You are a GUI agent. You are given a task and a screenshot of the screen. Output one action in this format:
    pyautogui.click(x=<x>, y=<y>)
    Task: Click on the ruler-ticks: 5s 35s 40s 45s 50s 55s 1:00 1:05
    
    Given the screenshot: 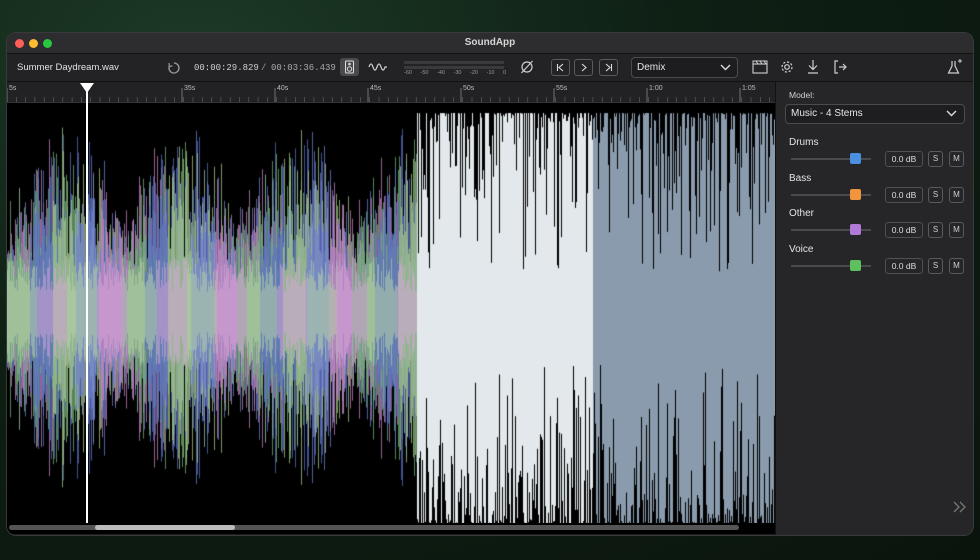 What is the action you would take?
    pyautogui.click(x=388, y=93)
    